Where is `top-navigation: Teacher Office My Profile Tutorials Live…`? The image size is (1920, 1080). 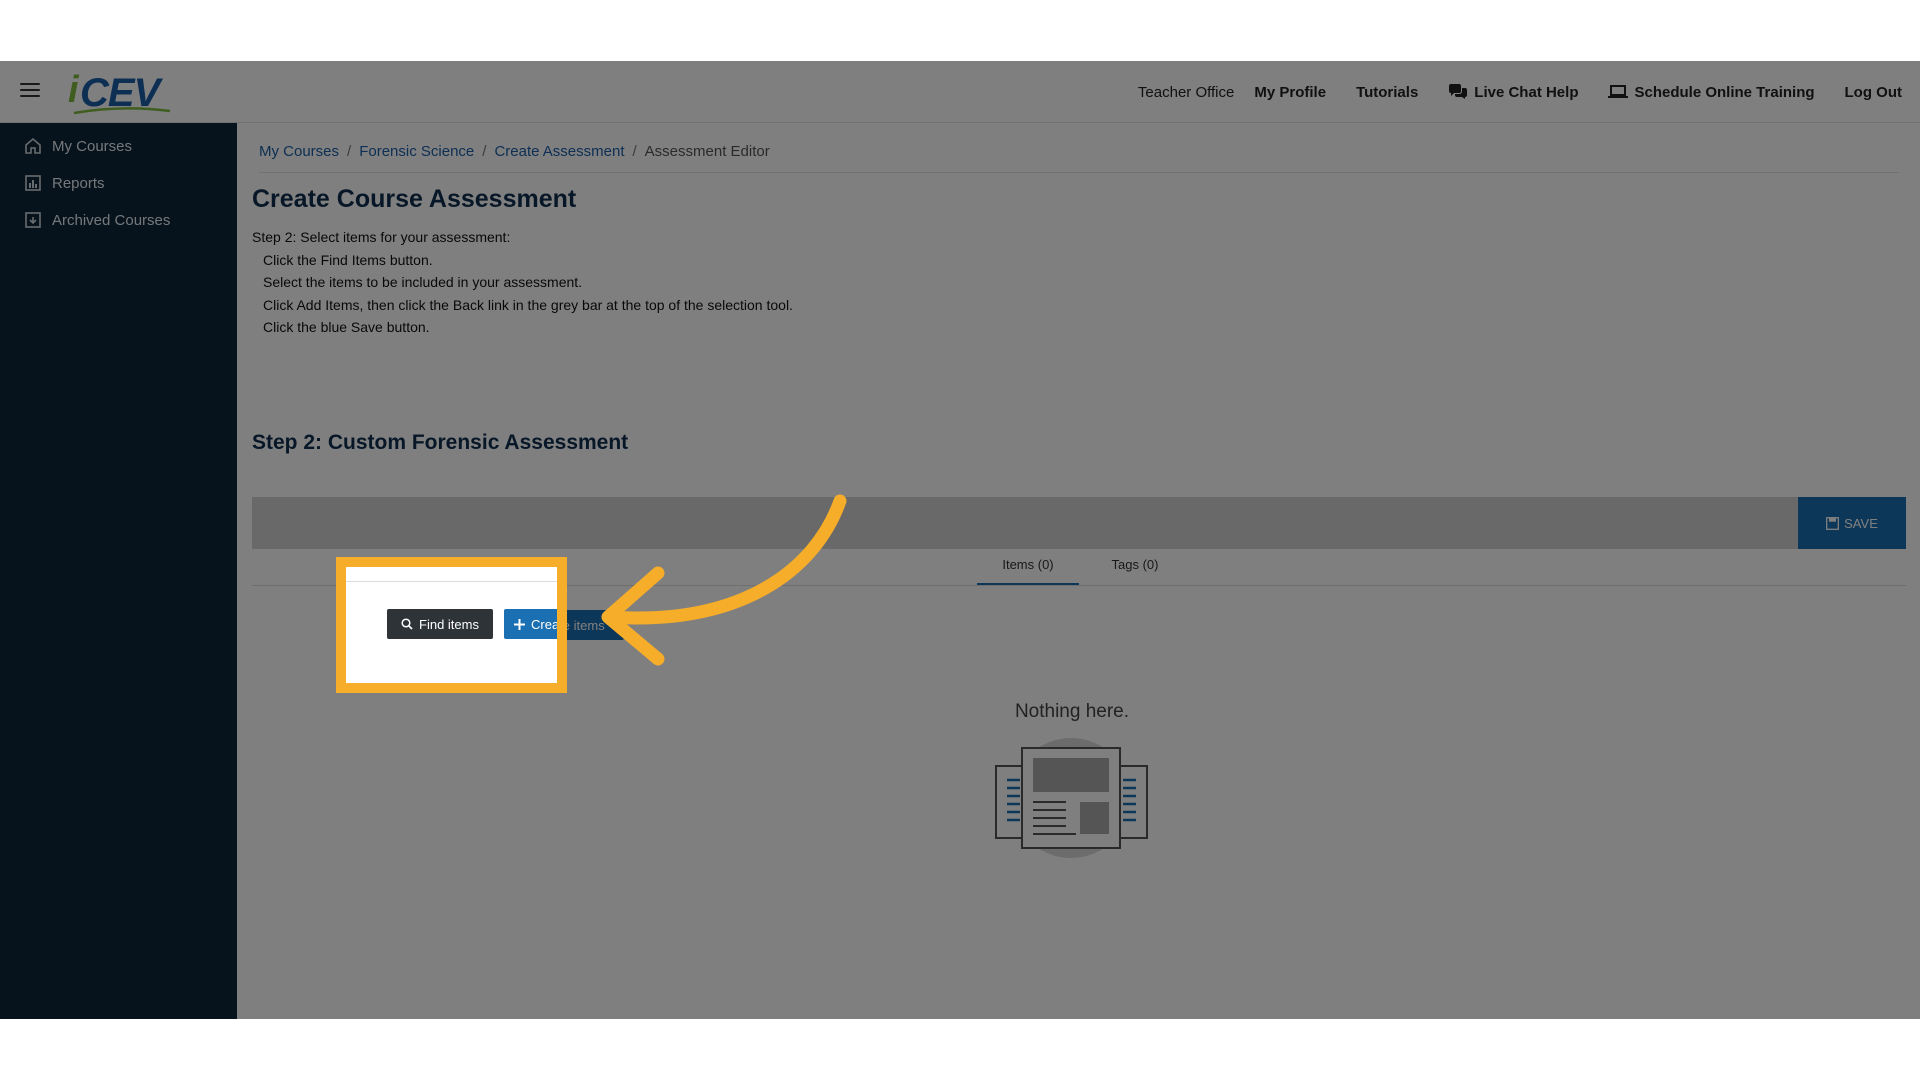 top-navigation: Teacher Office My Profile Tutorials Live… is located at coordinates (1520, 92).